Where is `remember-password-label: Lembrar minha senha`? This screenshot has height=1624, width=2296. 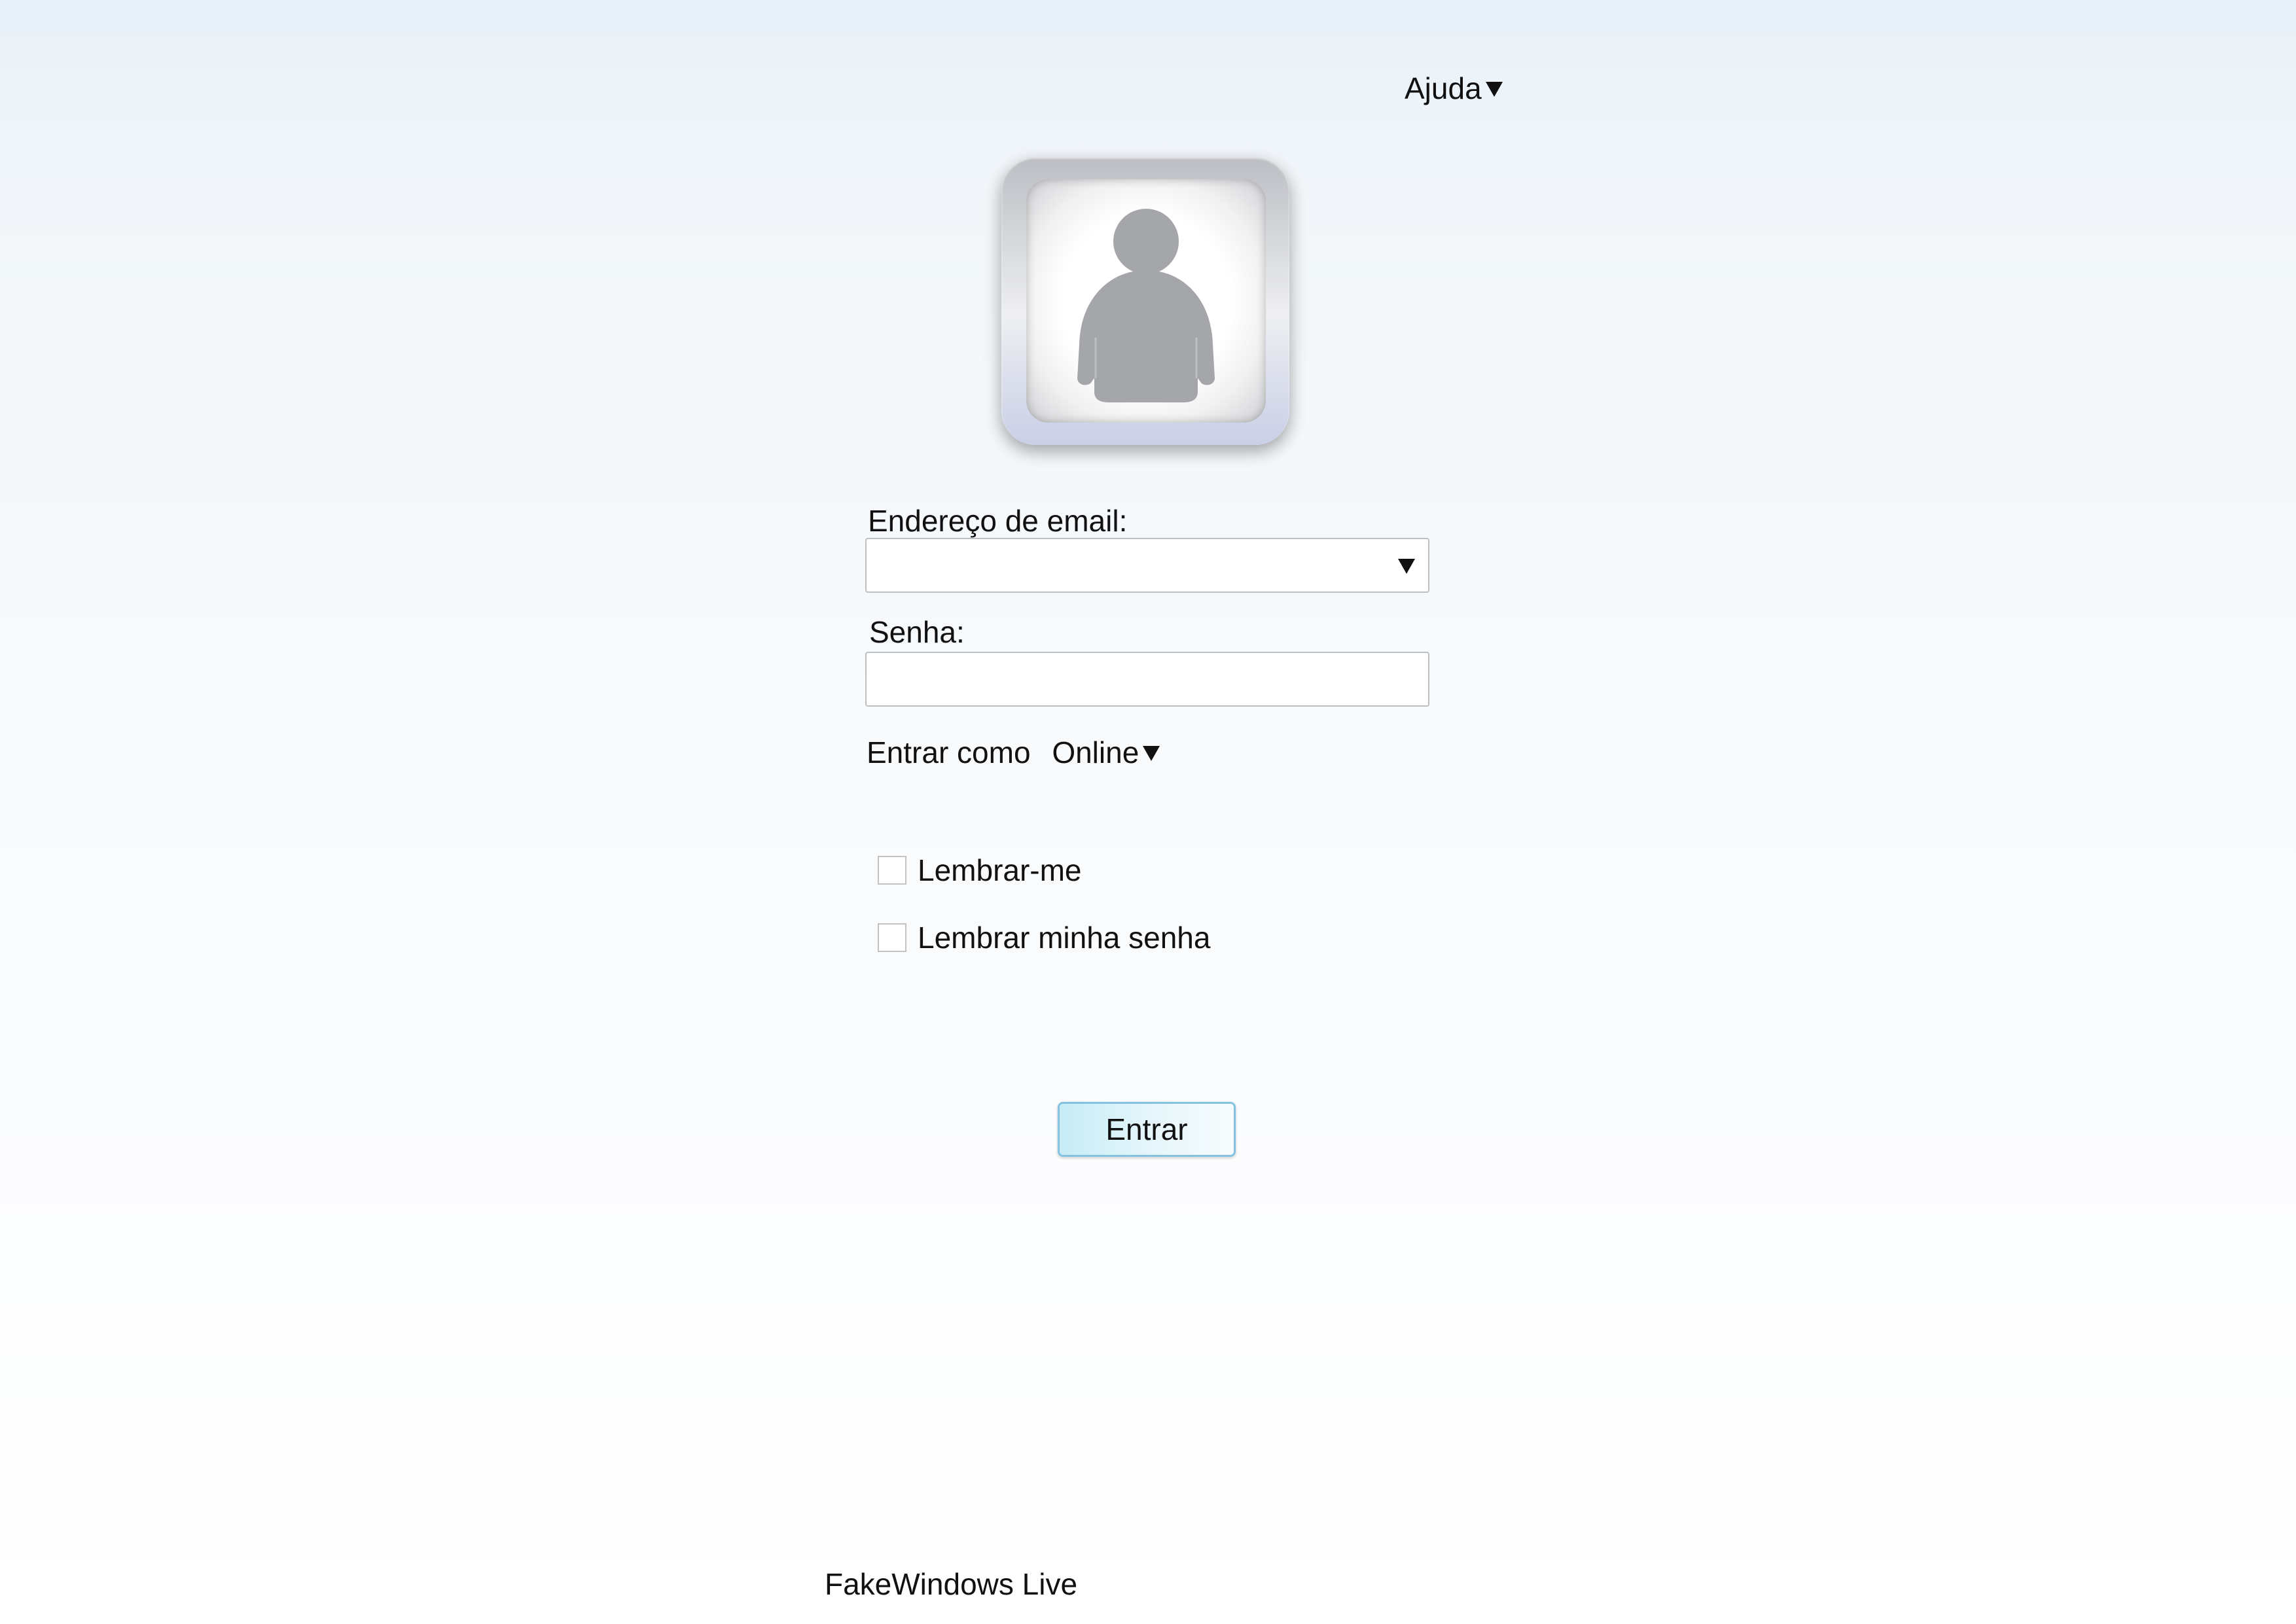
remember-password-label: Lembrar minha senha is located at coordinates (1064, 938).